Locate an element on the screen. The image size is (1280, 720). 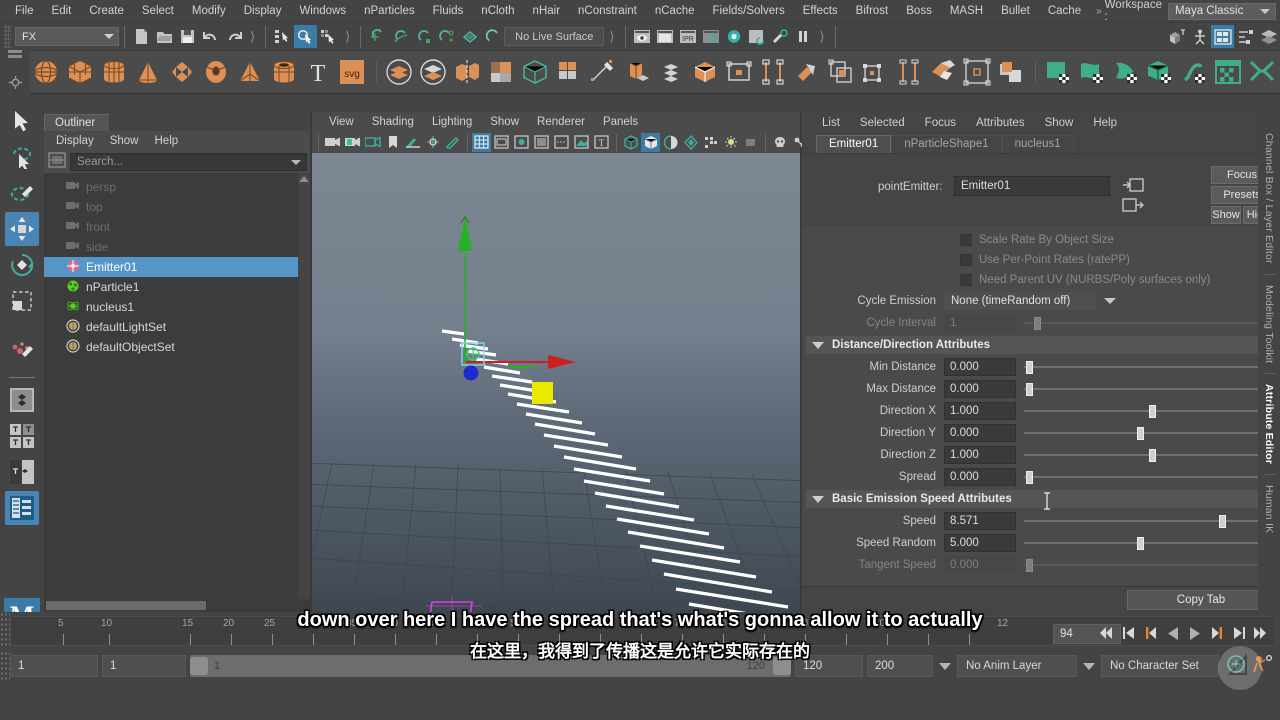
resolution-gate-icon is located at coordinates (521, 142).